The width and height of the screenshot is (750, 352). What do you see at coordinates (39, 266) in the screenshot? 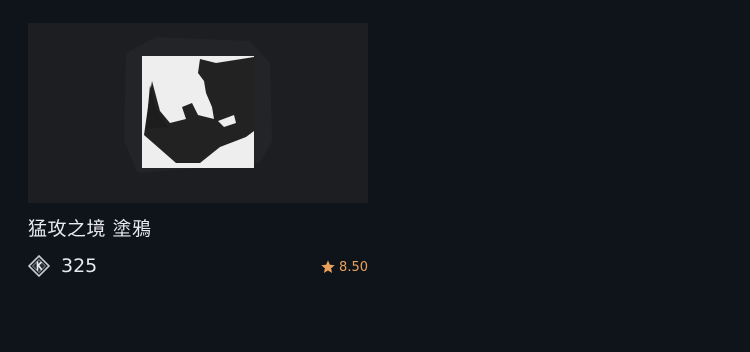
I see `coin-icon` at bounding box center [39, 266].